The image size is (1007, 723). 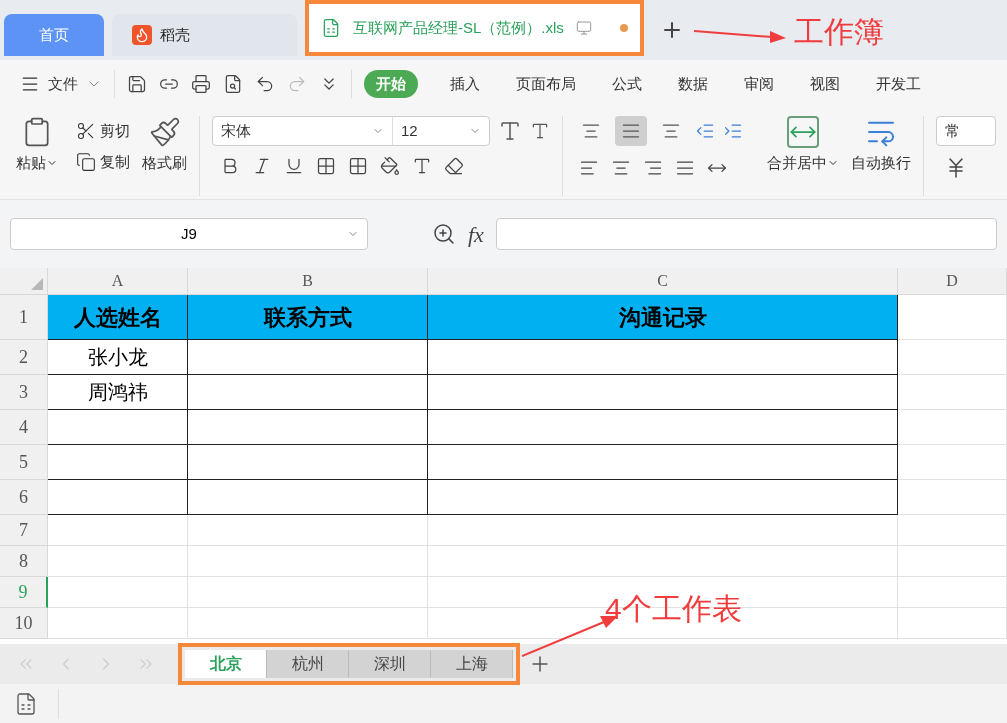 I want to click on file-menu: 文件, so click(x=61, y=84).